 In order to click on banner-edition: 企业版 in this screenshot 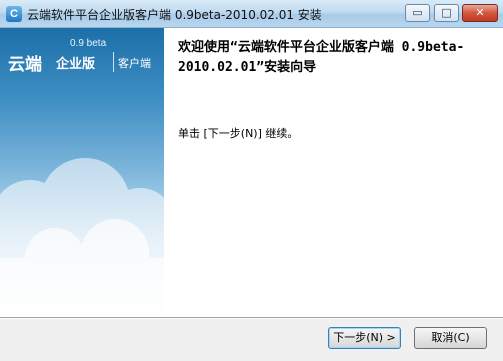, I will do `click(76, 64)`.